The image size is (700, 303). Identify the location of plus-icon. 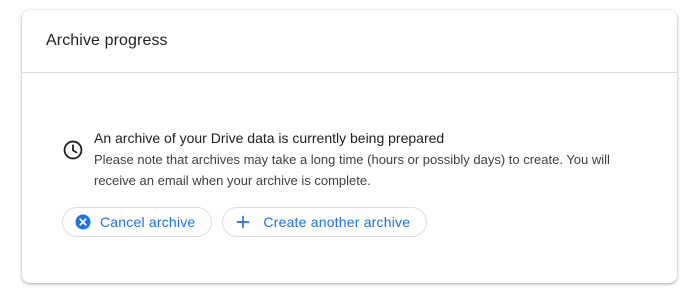
(243, 222).